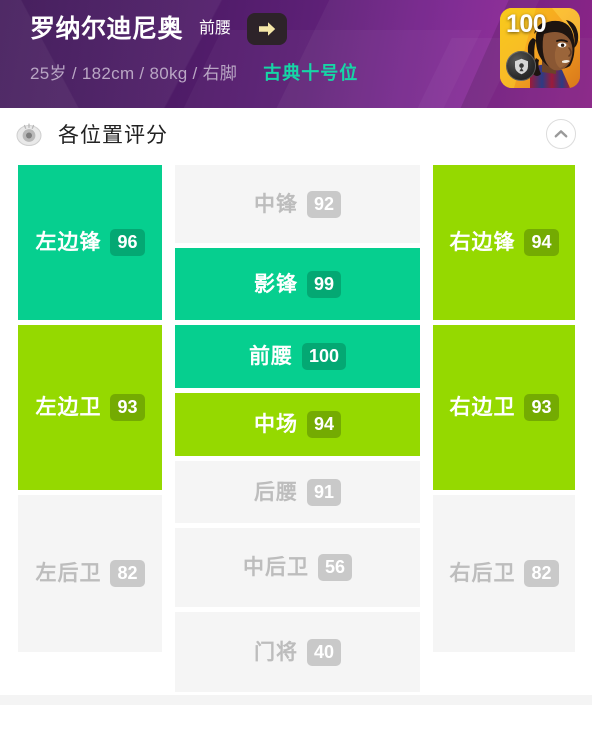  I want to click on position-label: 中场, so click(275, 424).